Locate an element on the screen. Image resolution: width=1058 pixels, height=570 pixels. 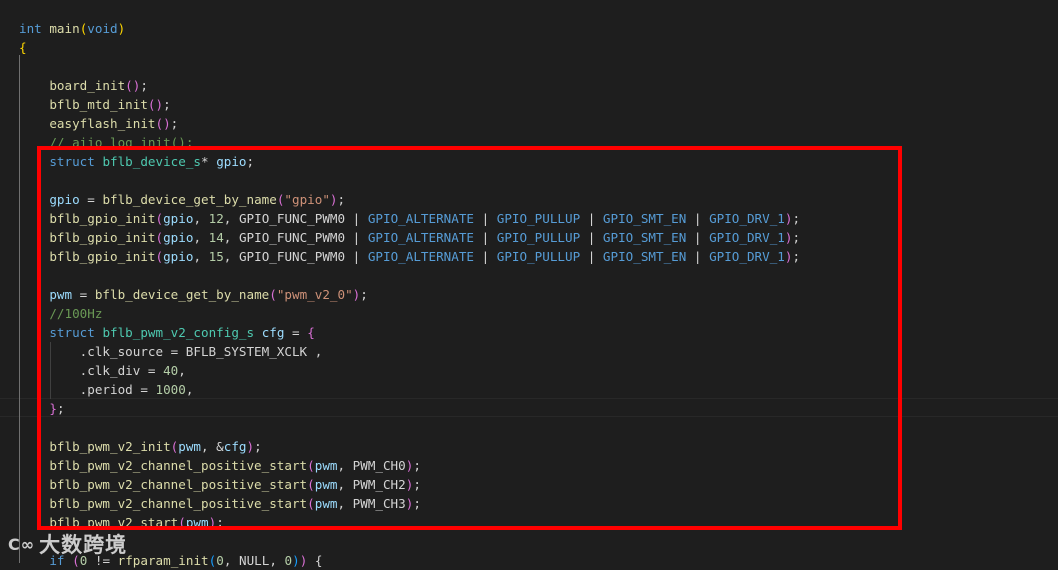
code-token: struct is located at coordinates (72, 161).